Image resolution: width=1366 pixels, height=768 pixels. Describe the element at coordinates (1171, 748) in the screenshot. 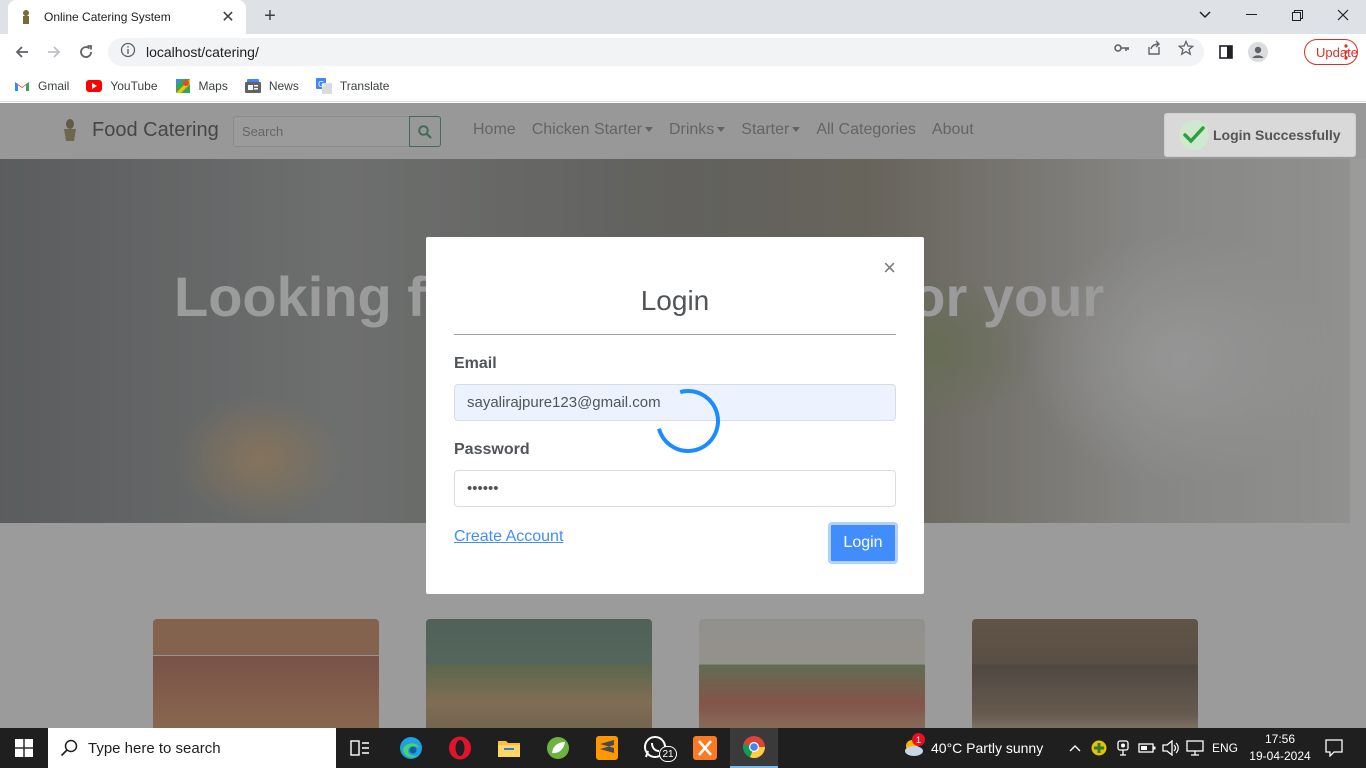

I see `volume-icon` at that location.